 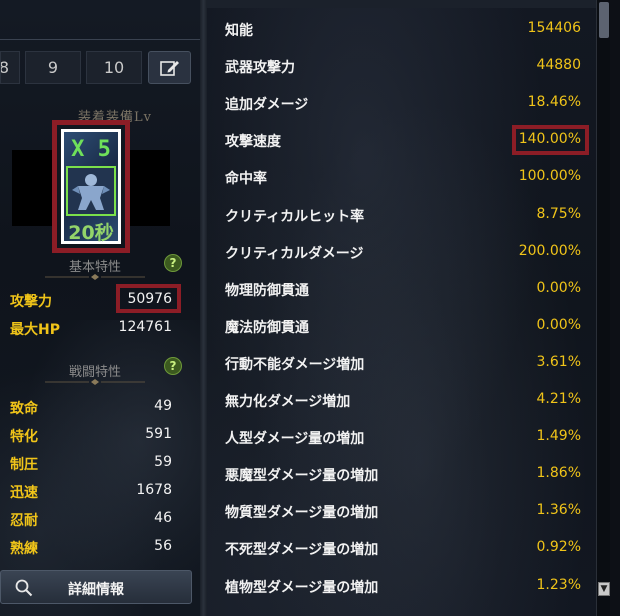 I want to click on detail-stat-row: 行動不能ダメージ増加 3.61%, so click(x=401, y=363).